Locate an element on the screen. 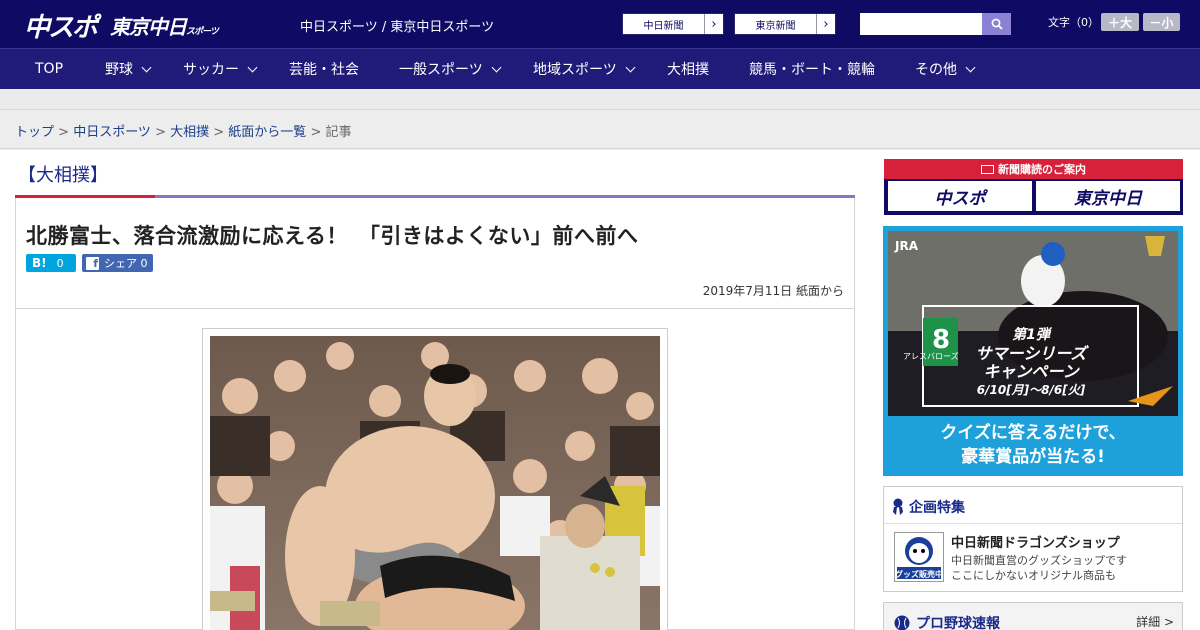 The width and height of the screenshot is (1200, 630). baseball-live-title: プロ野球速報 is located at coordinates (947, 621).